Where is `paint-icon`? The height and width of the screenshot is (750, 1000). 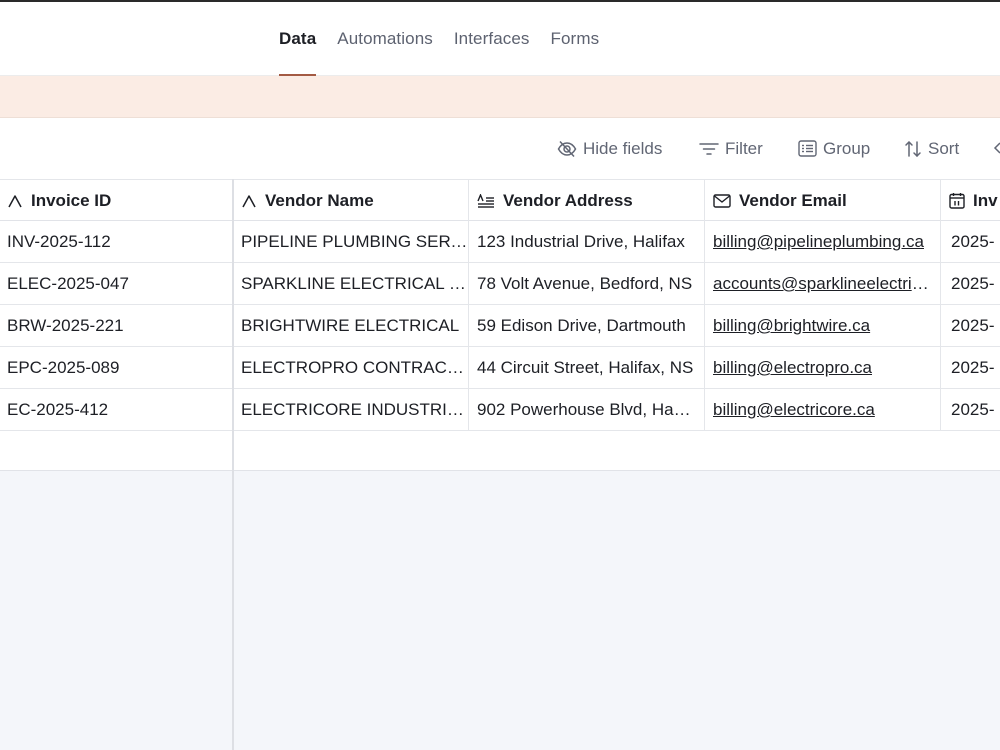
paint-icon is located at coordinates (996, 147).